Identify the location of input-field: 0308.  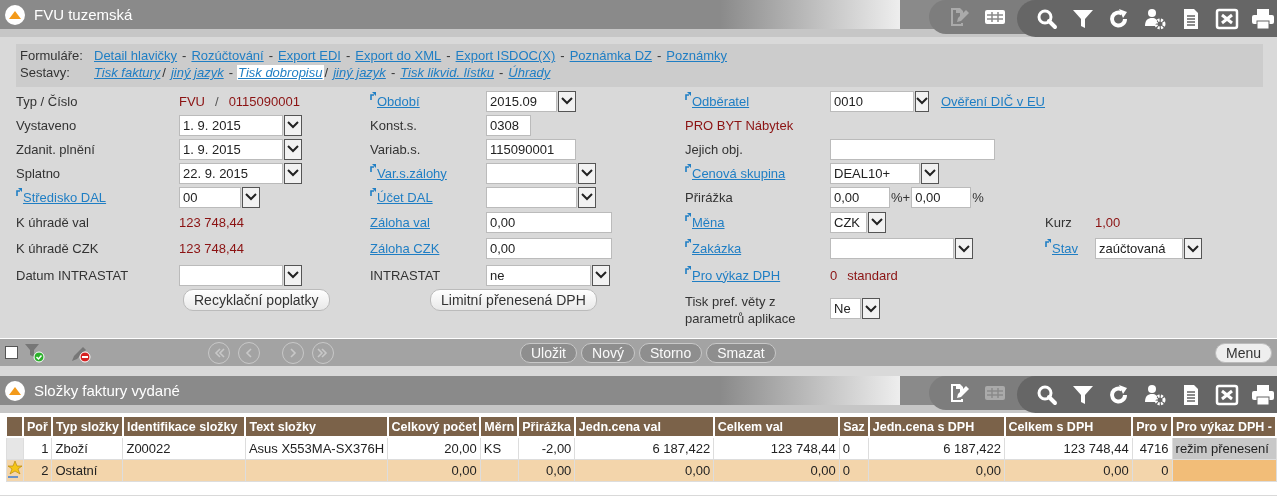
(508, 125).